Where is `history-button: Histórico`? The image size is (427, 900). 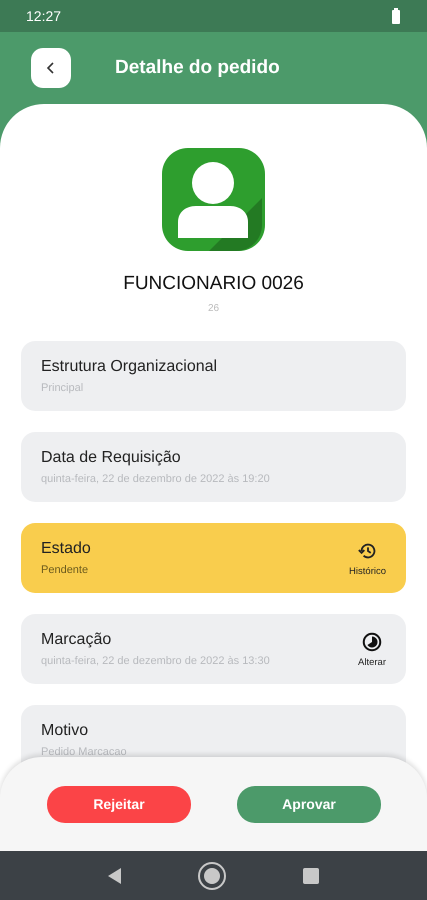 history-button: Histórico is located at coordinates (367, 558).